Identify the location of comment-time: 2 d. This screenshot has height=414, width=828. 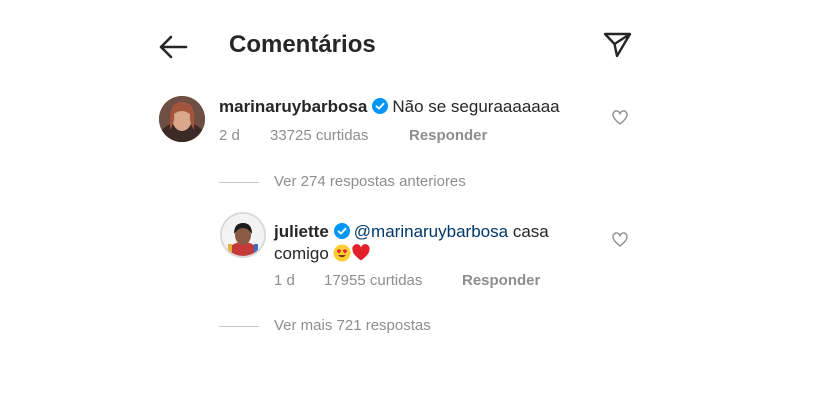
(229, 135).